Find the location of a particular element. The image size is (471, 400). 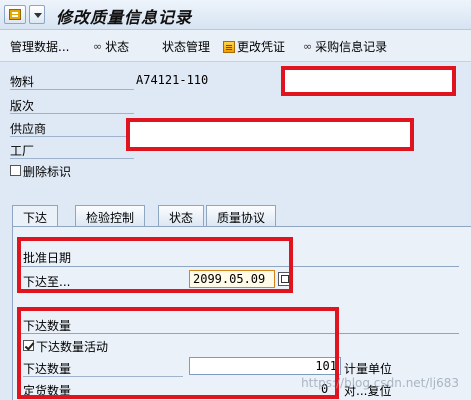

change-document-button: 更改凭证 is located at coordinates (254, 46).